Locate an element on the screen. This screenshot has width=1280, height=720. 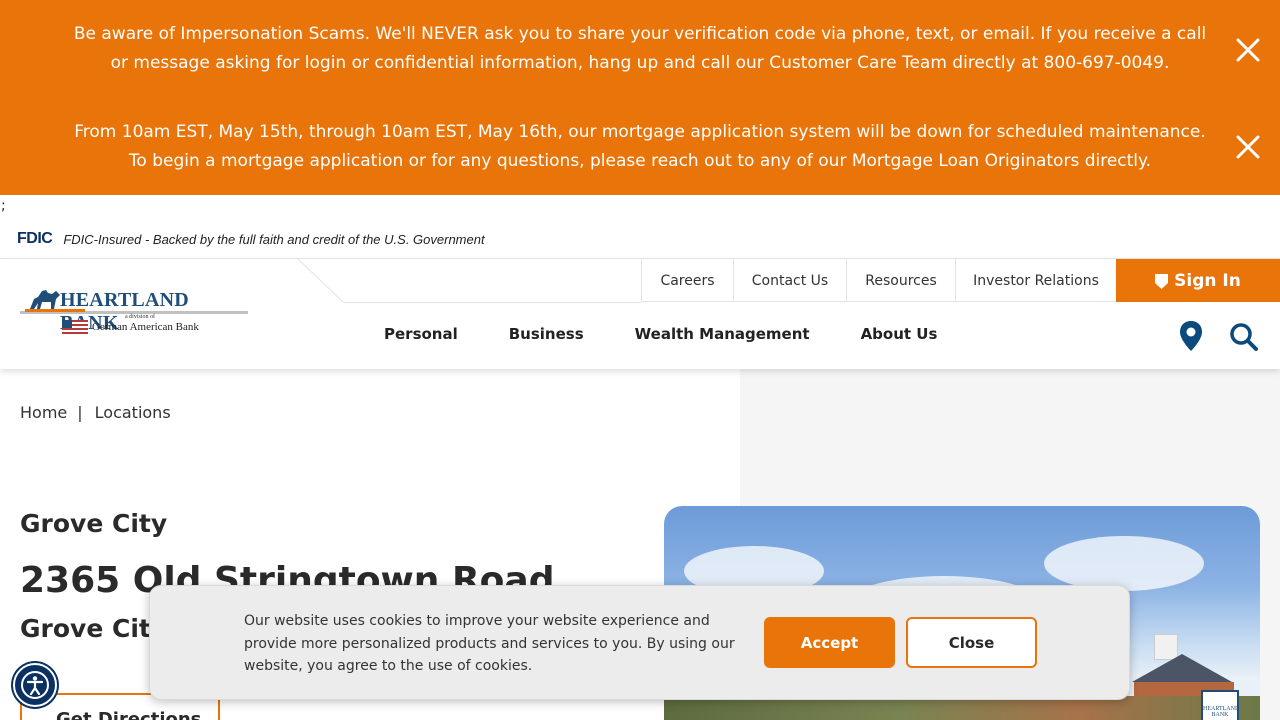
cookie-close-button: Close is located at coordinates (971, 642).